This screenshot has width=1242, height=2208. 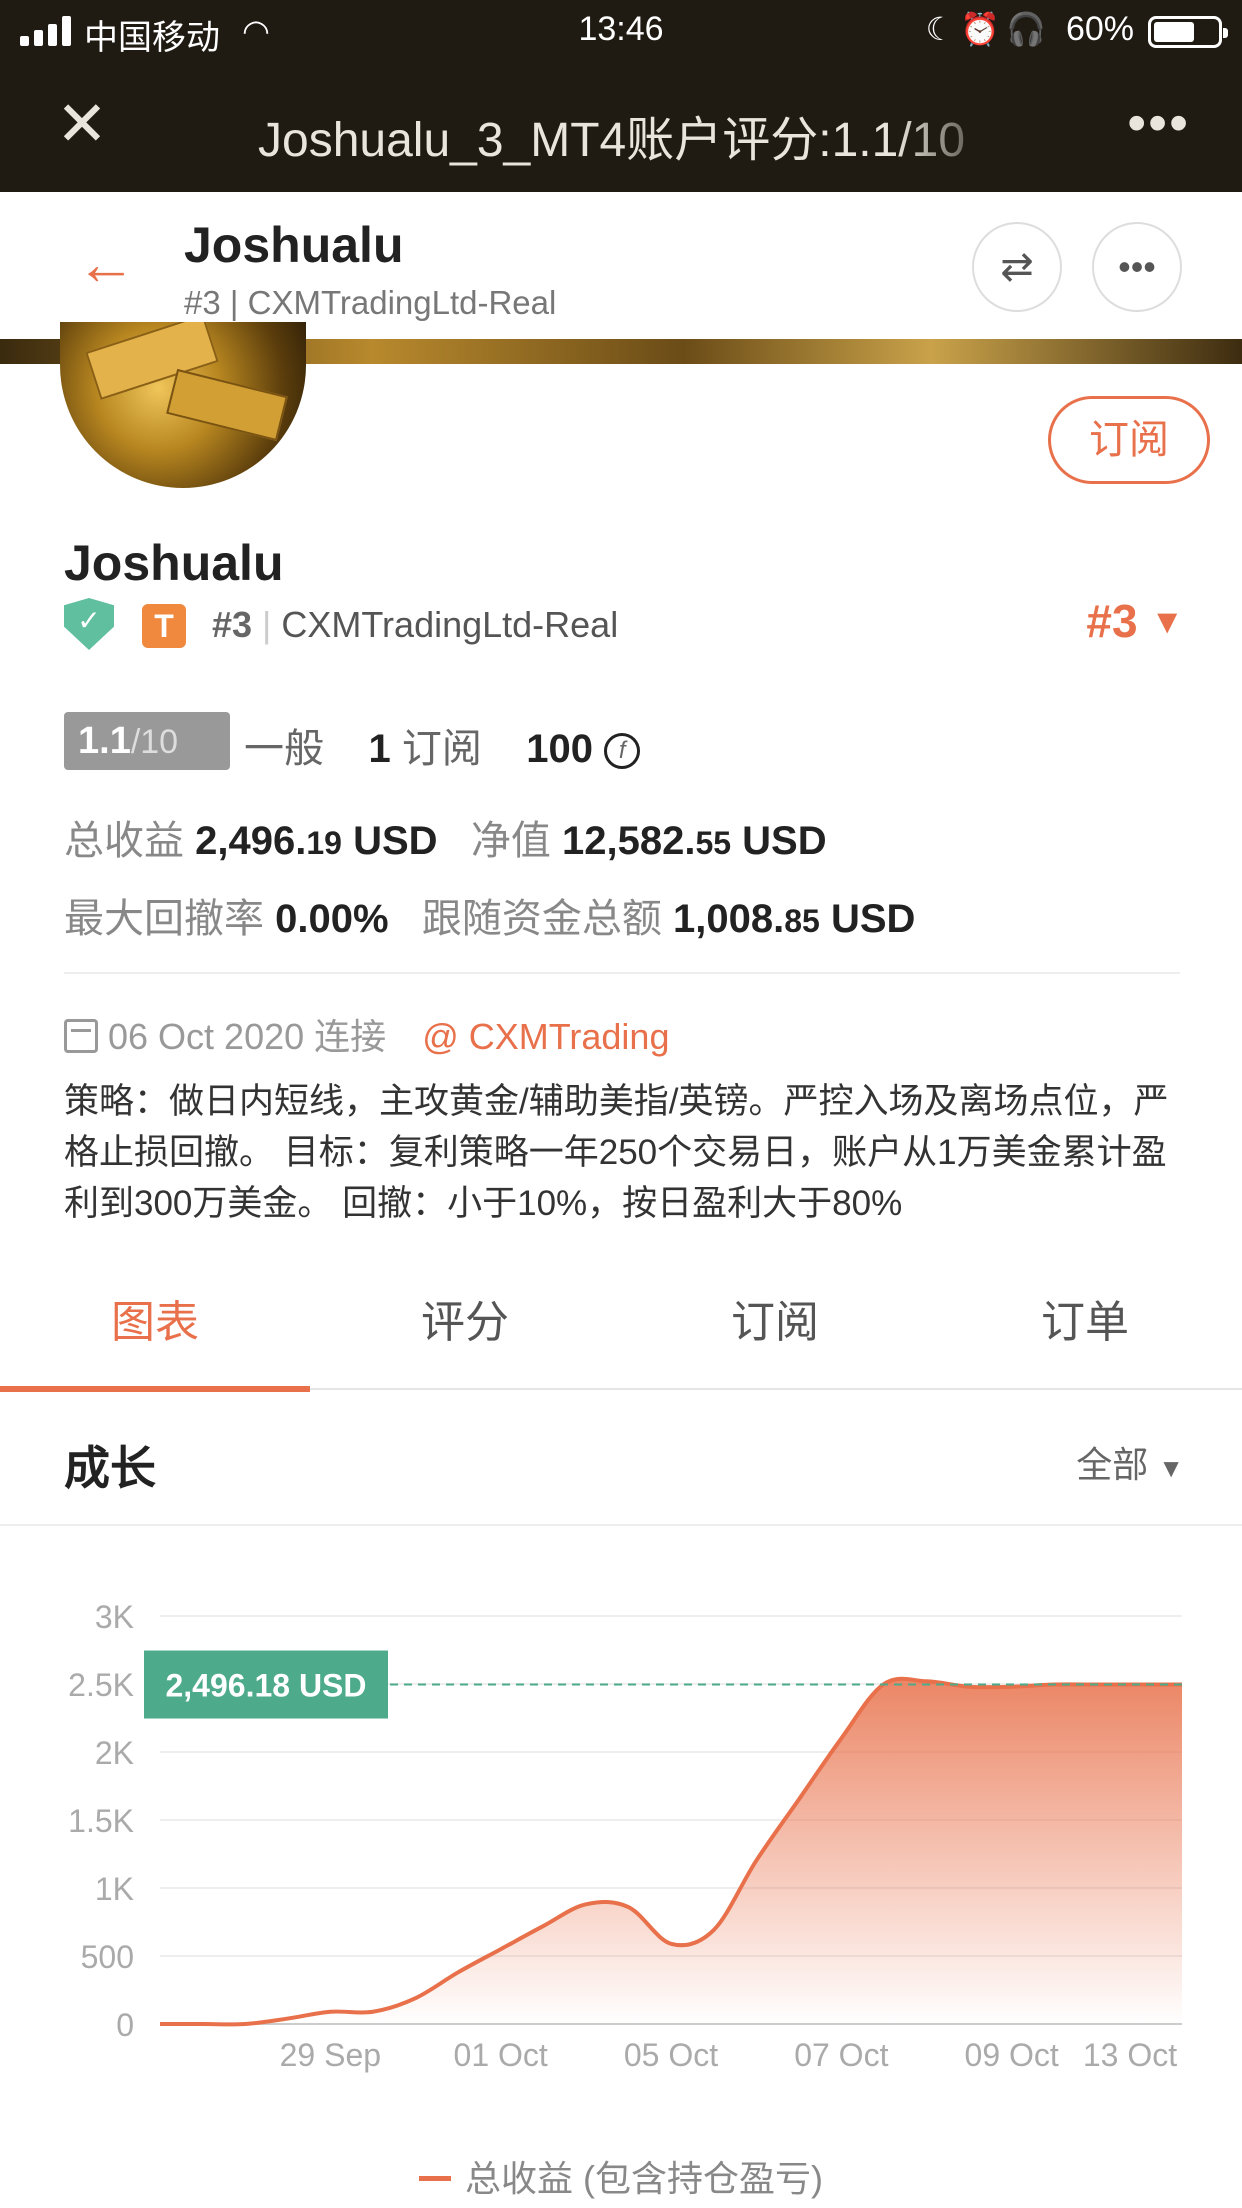 What do you see at coordinates (450, 624) in the screenshot?
I see `broker-label: CXMTradingLtd-Real` at bounding box center [450, 624].